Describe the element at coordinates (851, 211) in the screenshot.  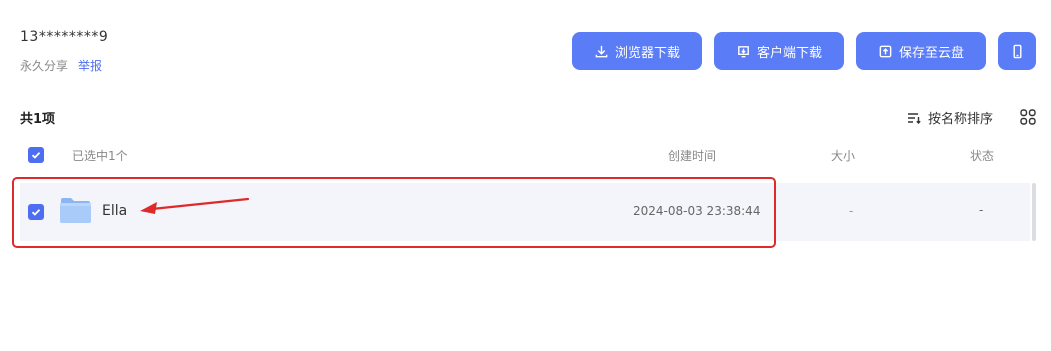
I see `file-size: -` at that location.